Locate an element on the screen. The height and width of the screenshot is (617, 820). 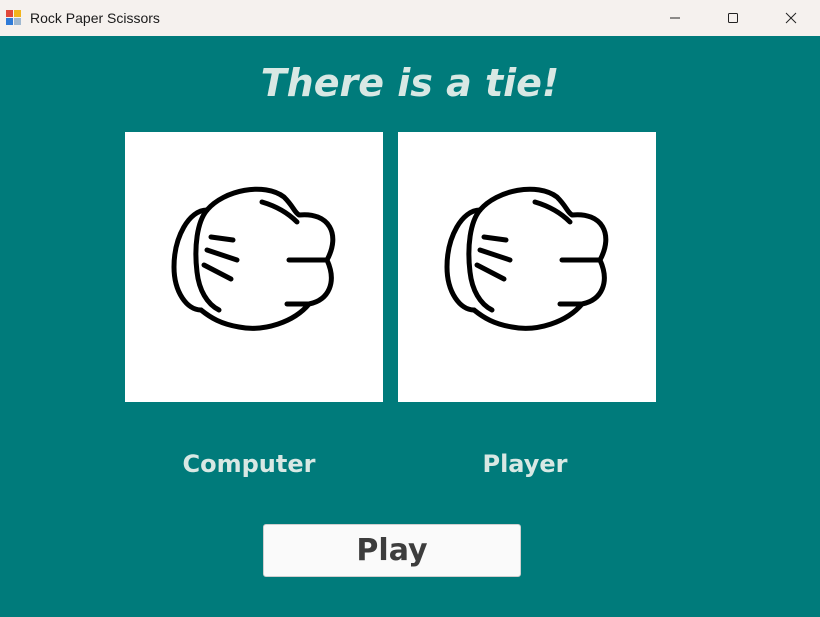
computer-choice-picture is located at coordinates (254, 267).